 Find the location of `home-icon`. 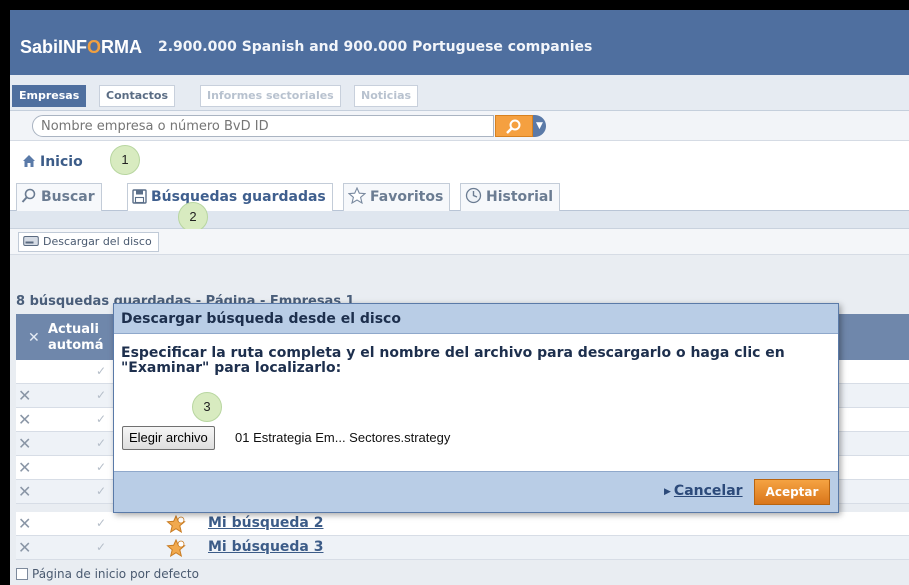

home-icon is located at coordinates (29, 163).